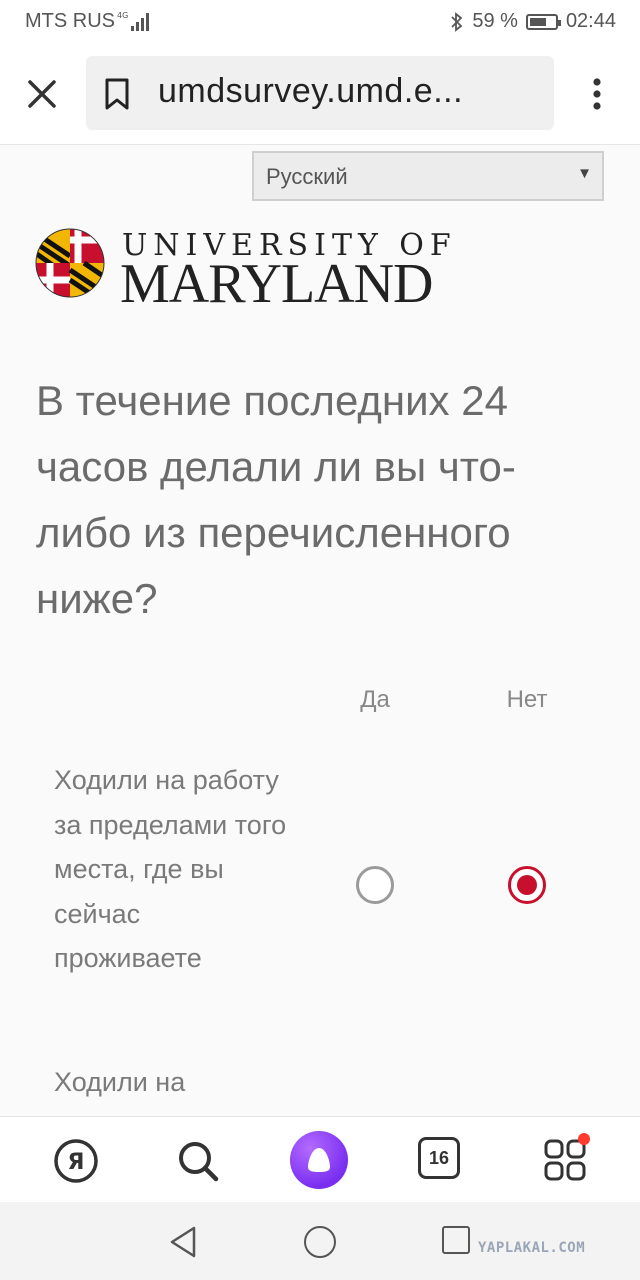 This screenshot has height=1280, width=640. I want to click on close-icon, so click(42, 94).